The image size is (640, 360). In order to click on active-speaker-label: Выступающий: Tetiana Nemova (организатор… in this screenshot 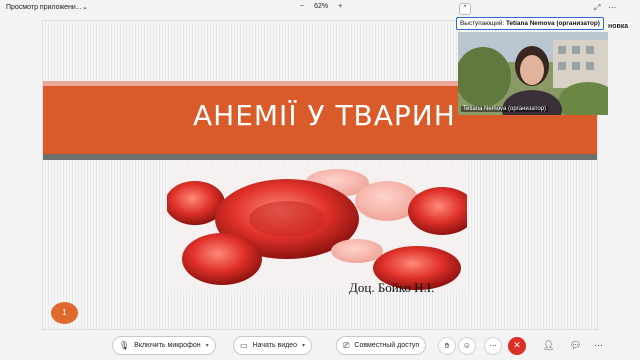, I will do `click(530, 23)`.